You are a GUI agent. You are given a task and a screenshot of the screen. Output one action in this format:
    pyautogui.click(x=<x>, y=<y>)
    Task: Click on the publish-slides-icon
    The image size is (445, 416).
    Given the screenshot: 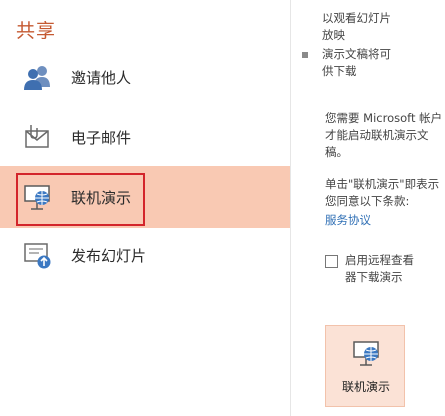 What is the action you would take?
    pyautogui.click(x=37, y=256)
    